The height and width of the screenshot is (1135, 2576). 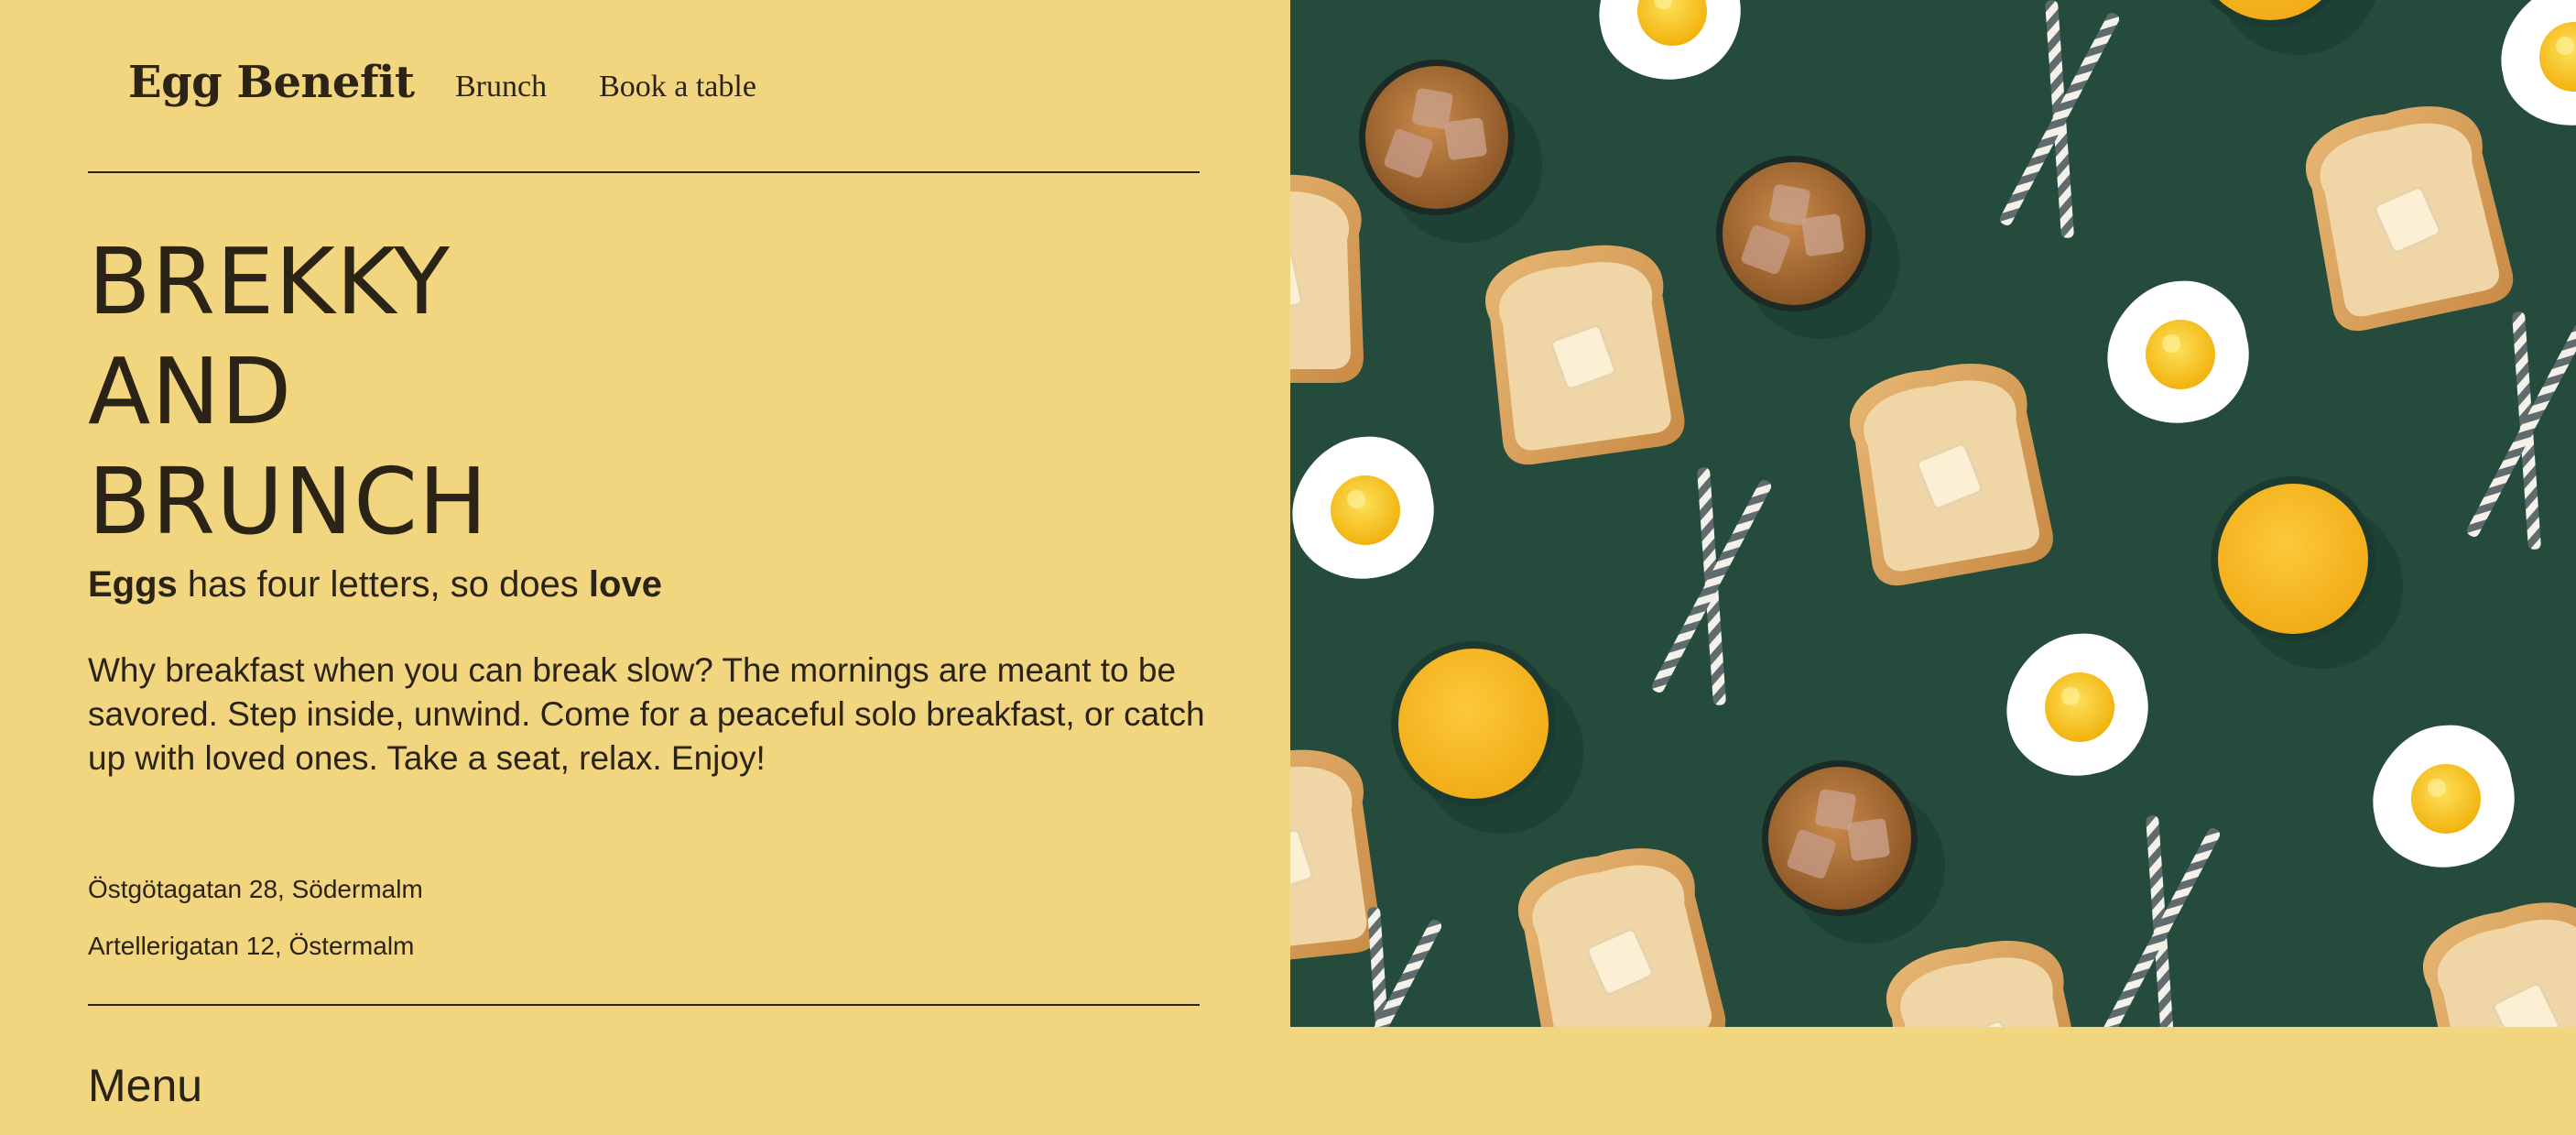 I want to click on address-ostermalm: Artellerigatan 12, Östermalm, so click(x=251, y=946).